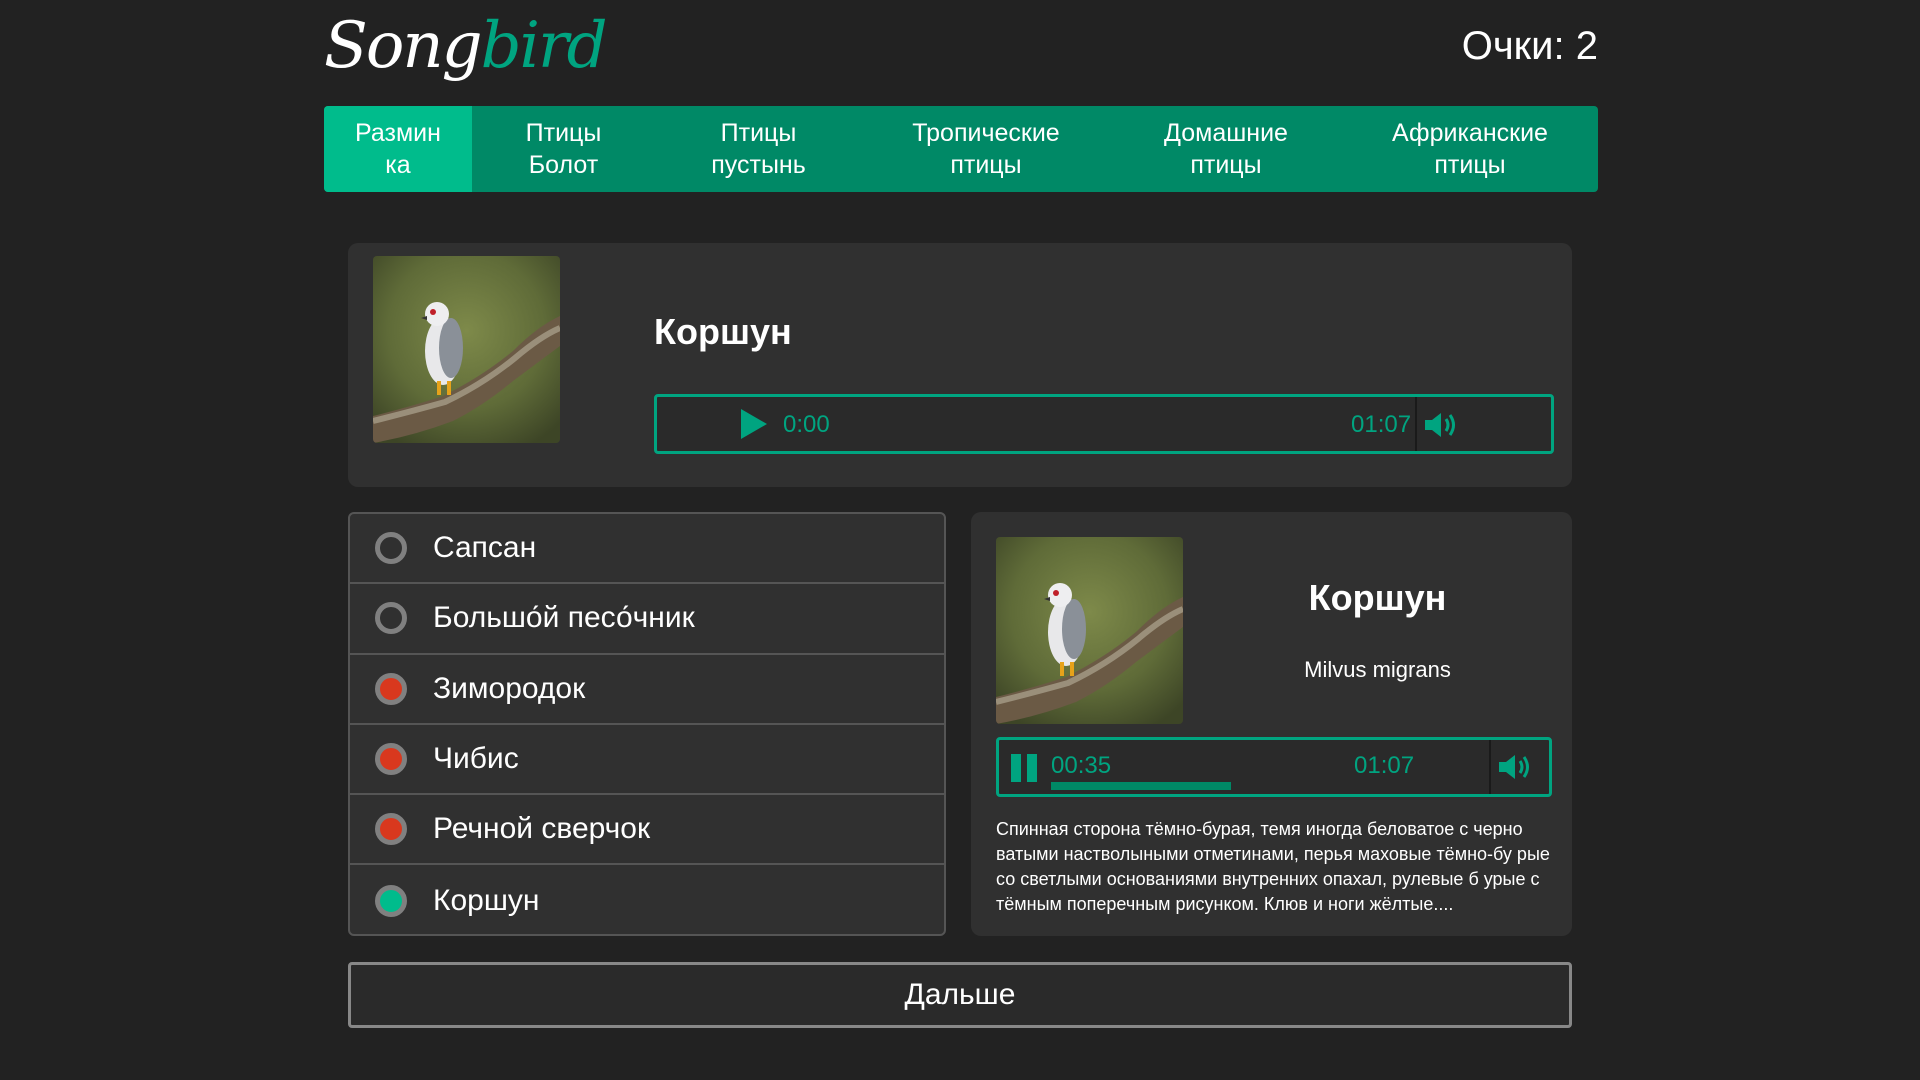 The width and height of the screenshot is (1920, 1080). What do you see at coordinates (1529, 46) in the screenshot?
I see `score-display: Очки: 2` at bounding box center [1529, 46].